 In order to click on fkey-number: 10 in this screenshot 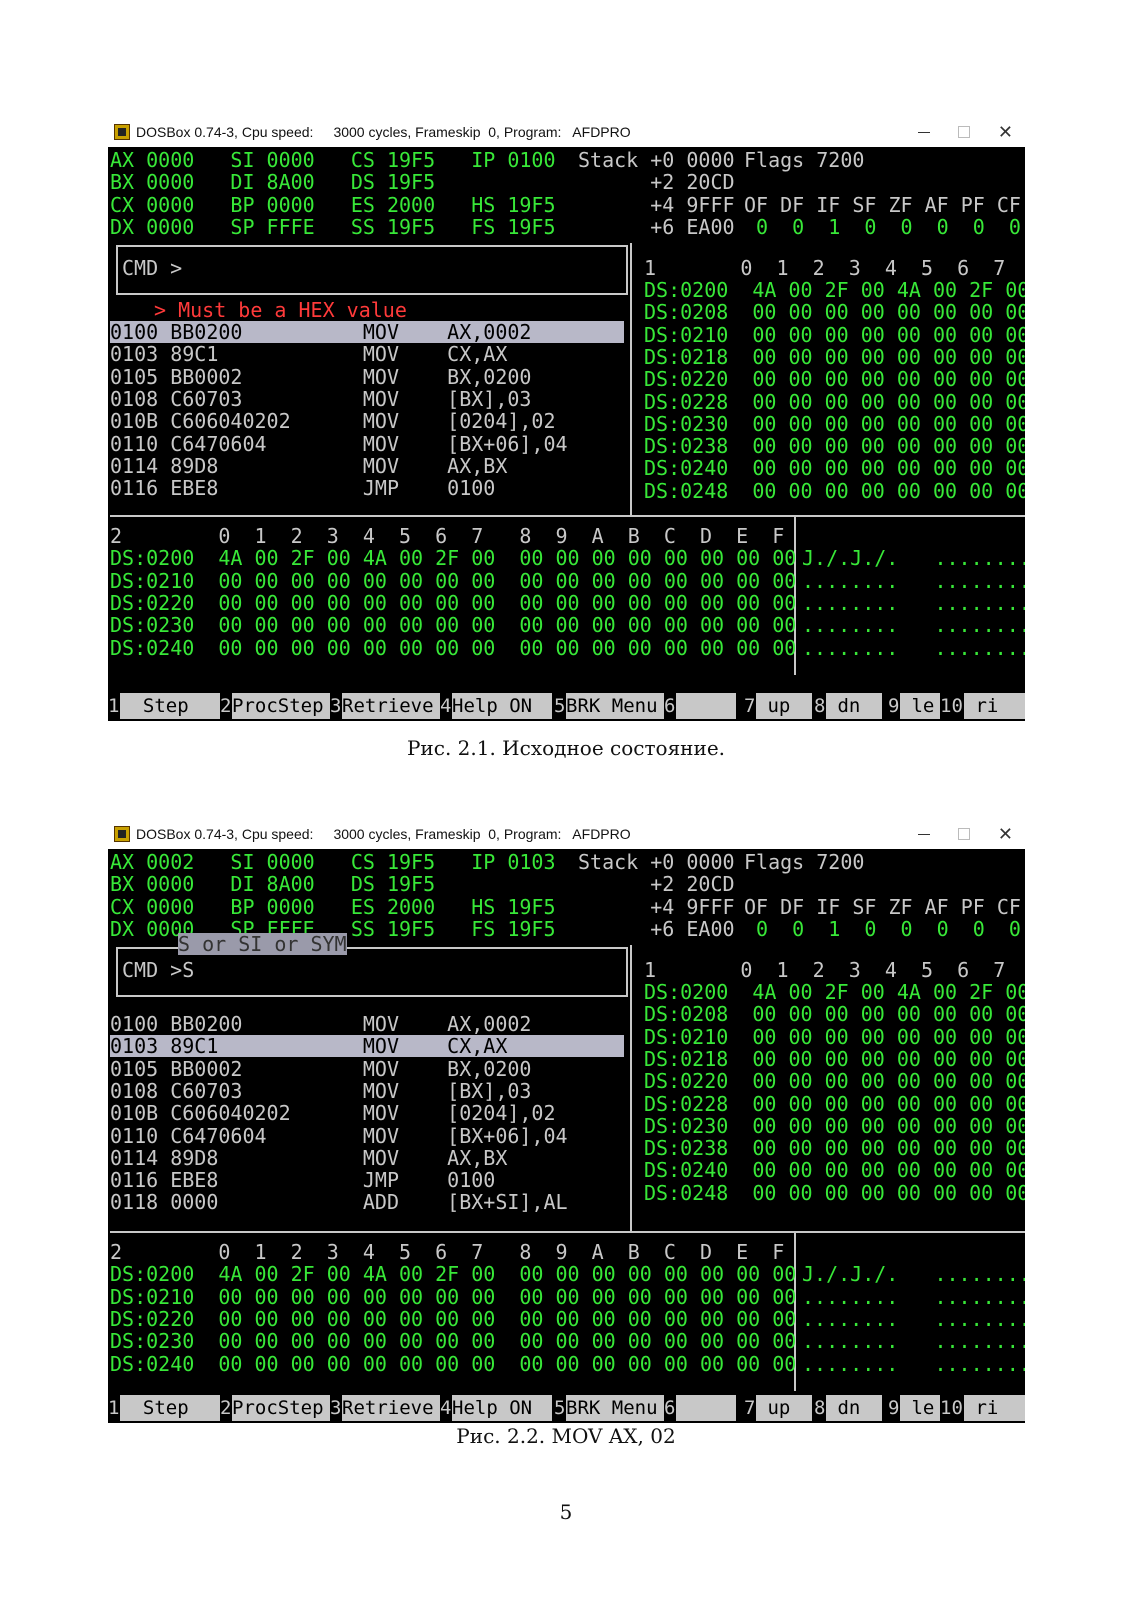, I will do `click(951, 1408)`.